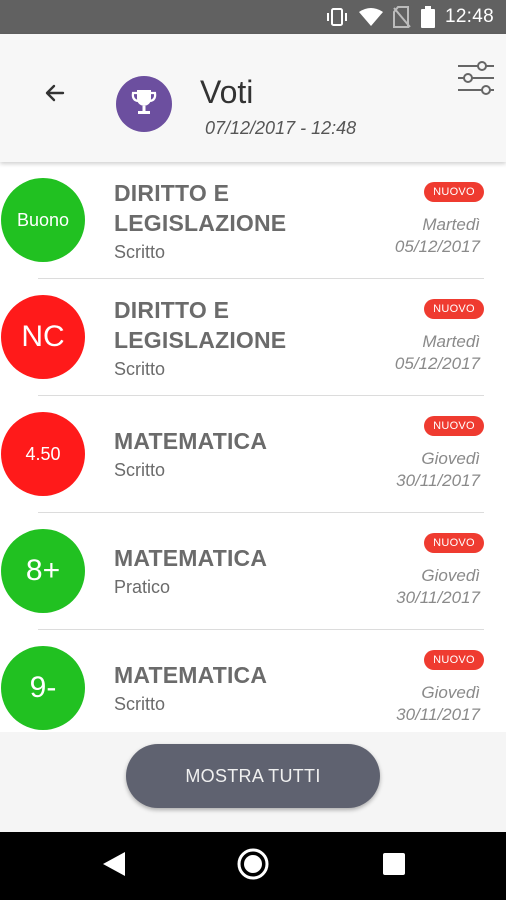 This screenshot has height=900, width=506. What do you see at coordinates (427, 17) in the screenshot?
I see `battery-icon` at bounding box center [427, 17].